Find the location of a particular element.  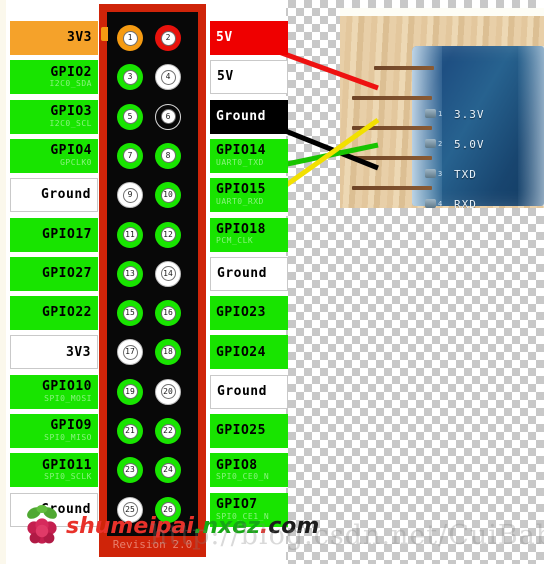

pin-label-sub: I2C0_SCL is located at coordinates (70, 123).